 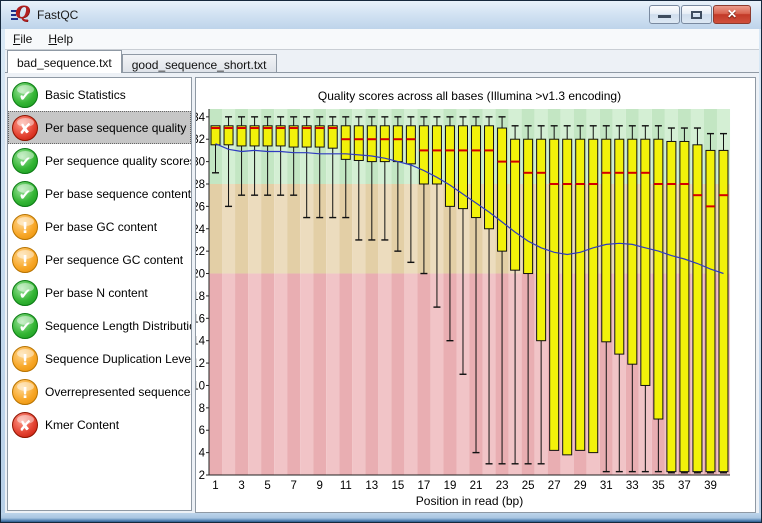 I want to click on sidebar-item-per-base-sequence-quality: ✘ Per base sequence quality, so click(x=99, y=127).